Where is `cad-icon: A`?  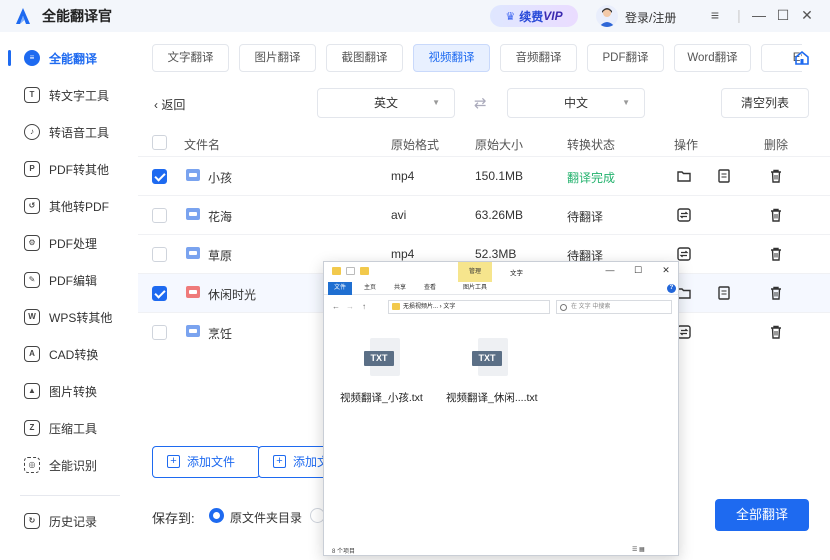
cad-icon: A is located at coordinates (32, 354).